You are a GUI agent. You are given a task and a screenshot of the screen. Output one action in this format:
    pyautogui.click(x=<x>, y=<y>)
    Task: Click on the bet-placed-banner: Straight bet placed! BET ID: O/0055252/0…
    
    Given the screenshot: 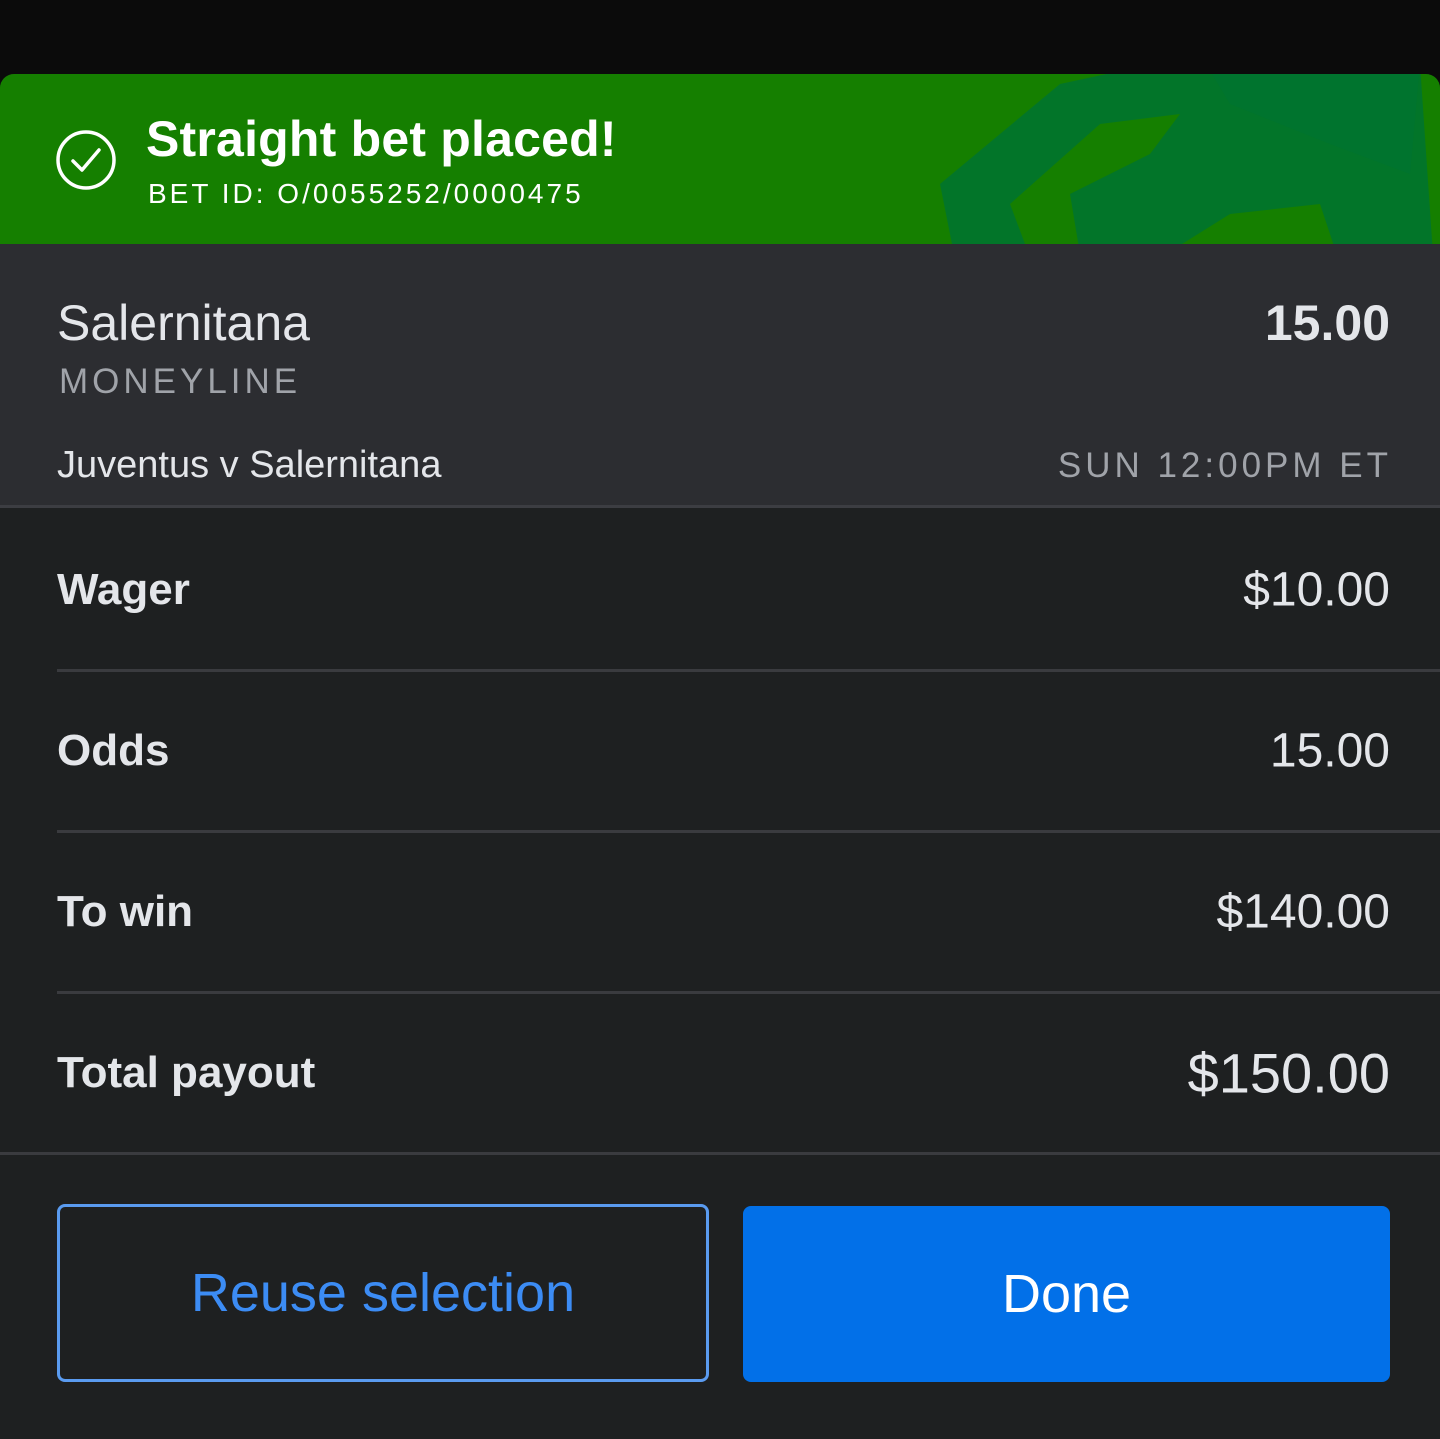 What is the action you would take?
    pyautogui.click(x=720, y=159)
    